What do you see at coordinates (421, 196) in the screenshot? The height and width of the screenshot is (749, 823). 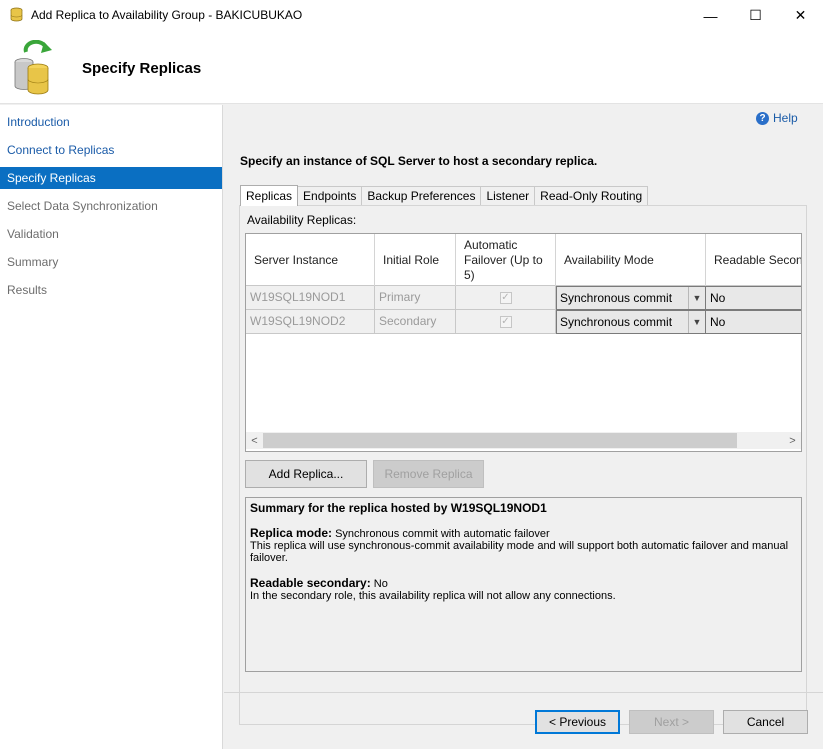 I see `tab-backup-preferences: Backup Preferences` at bounding box center [421, 196].